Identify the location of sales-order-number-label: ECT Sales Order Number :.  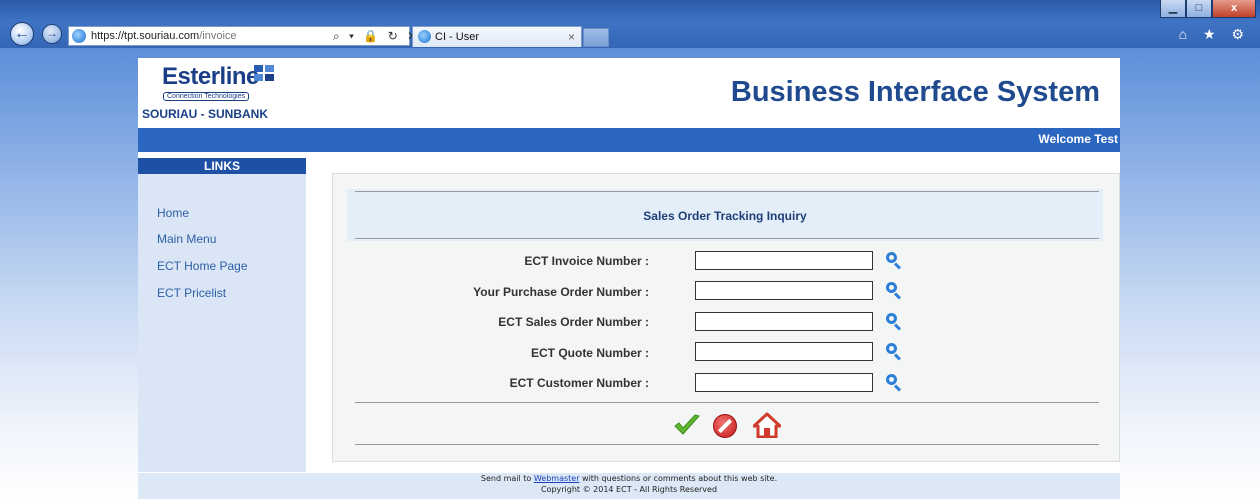
(573, 322).